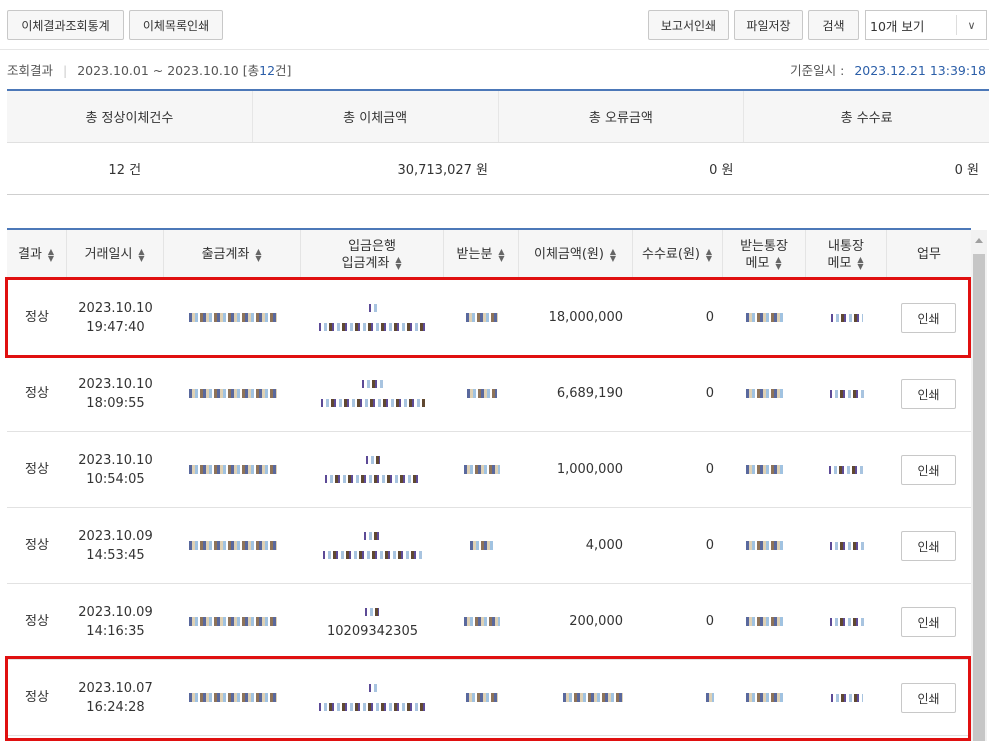 This screenshot has width=989, height=741. I want to click on page-size-select: 10개 보기 ∨, so click(926, 25).